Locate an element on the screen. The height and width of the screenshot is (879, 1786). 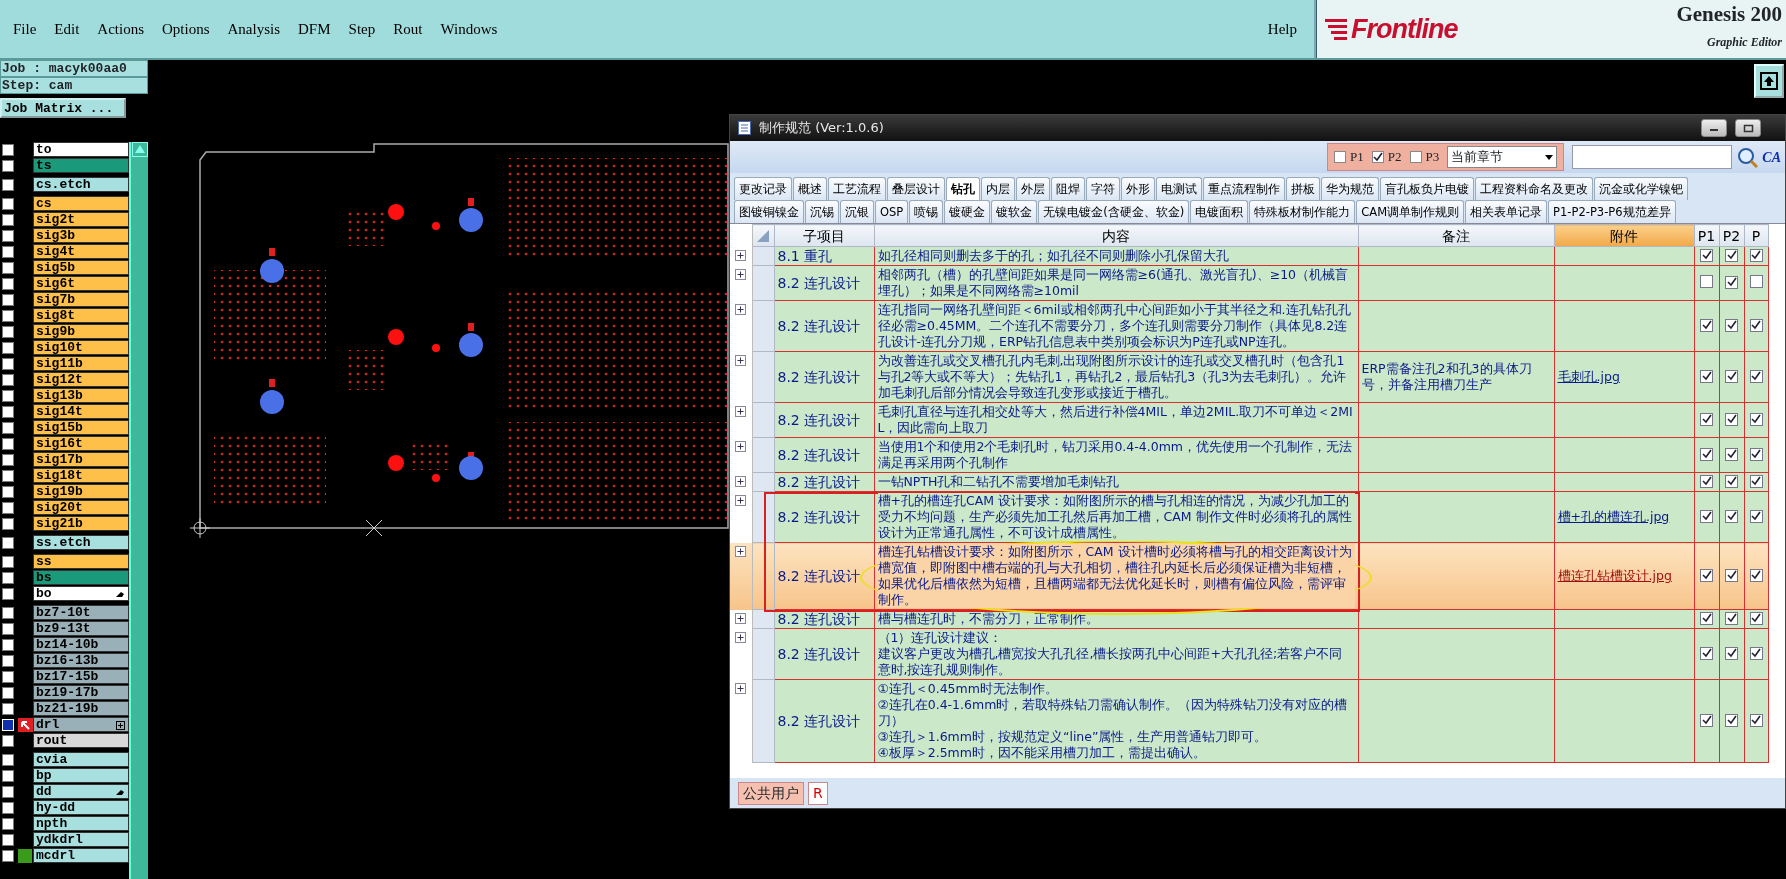
layer-name: bz7-10t is located at coordinates (81, 612).